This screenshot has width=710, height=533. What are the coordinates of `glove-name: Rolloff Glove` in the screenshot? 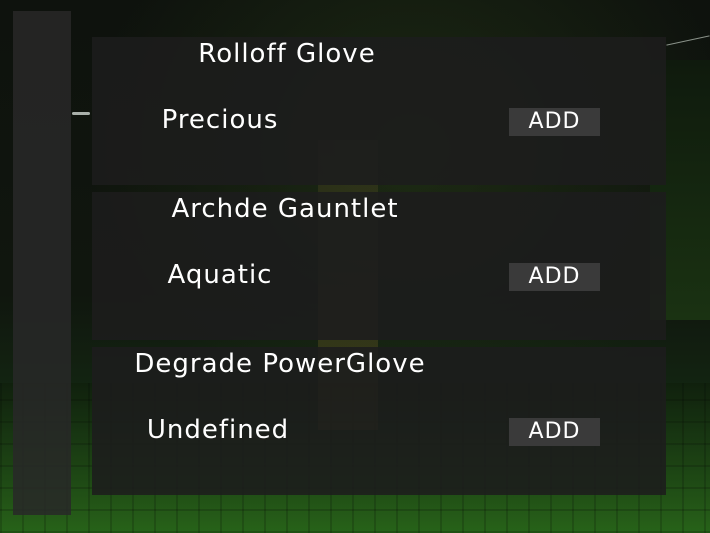 It's located at (287, 54).